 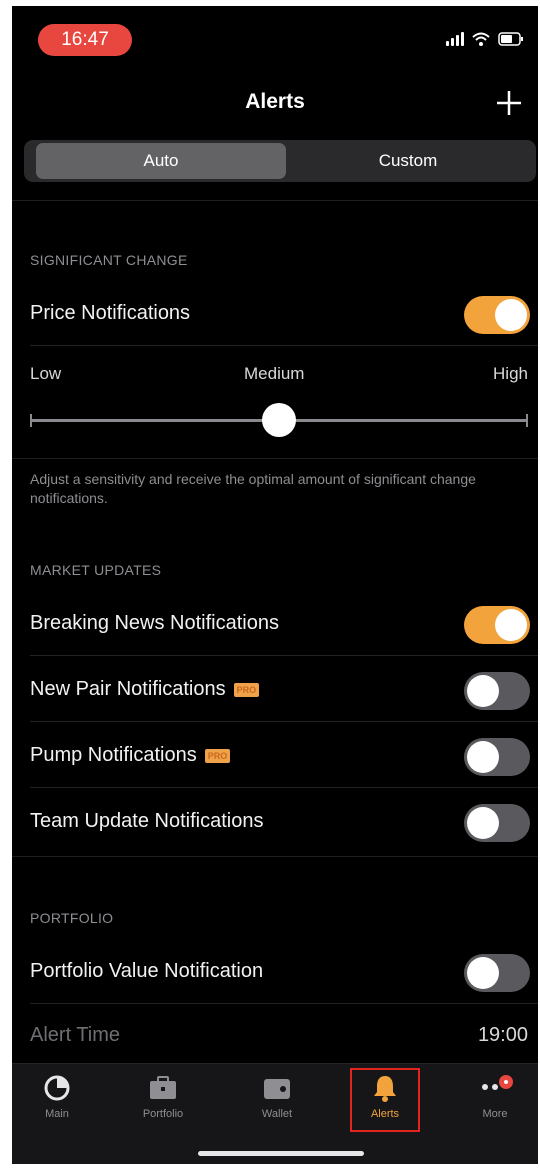 I want to click on price-notifications-toggle, so click(x=497, y=315).